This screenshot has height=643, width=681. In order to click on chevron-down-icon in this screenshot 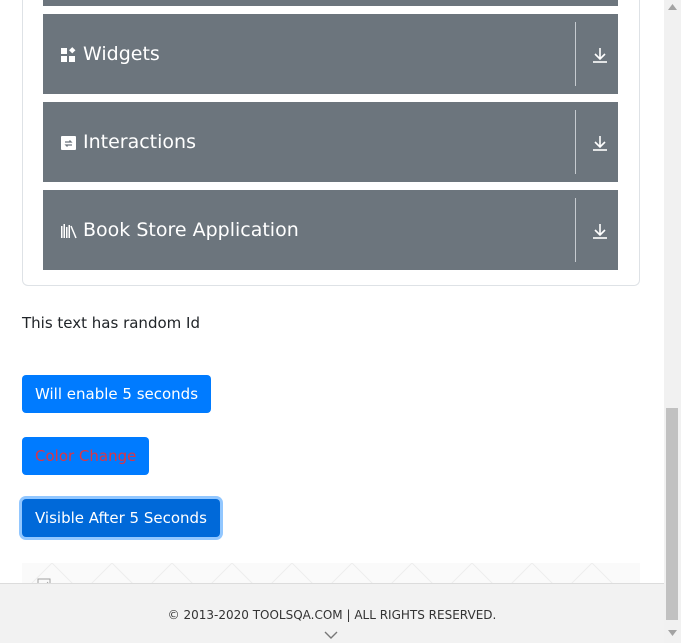, I will do `click(331, 635)`.